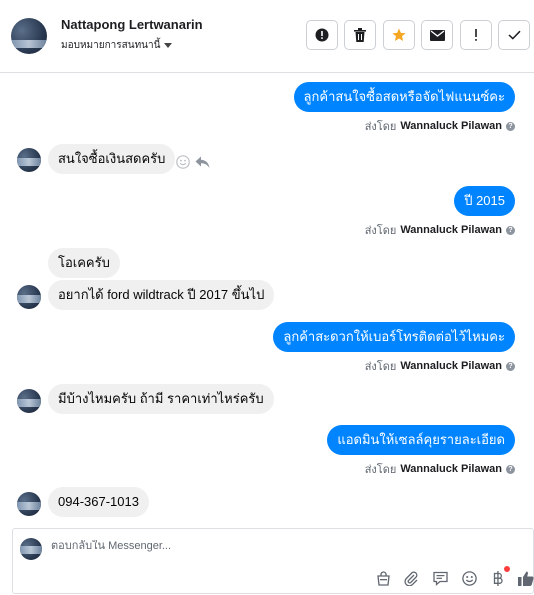 The width and height of the screenshot is (534, 595). Describe the element at coordinates (273, 561) in the screenshot. I see `reply-composer` at that location.